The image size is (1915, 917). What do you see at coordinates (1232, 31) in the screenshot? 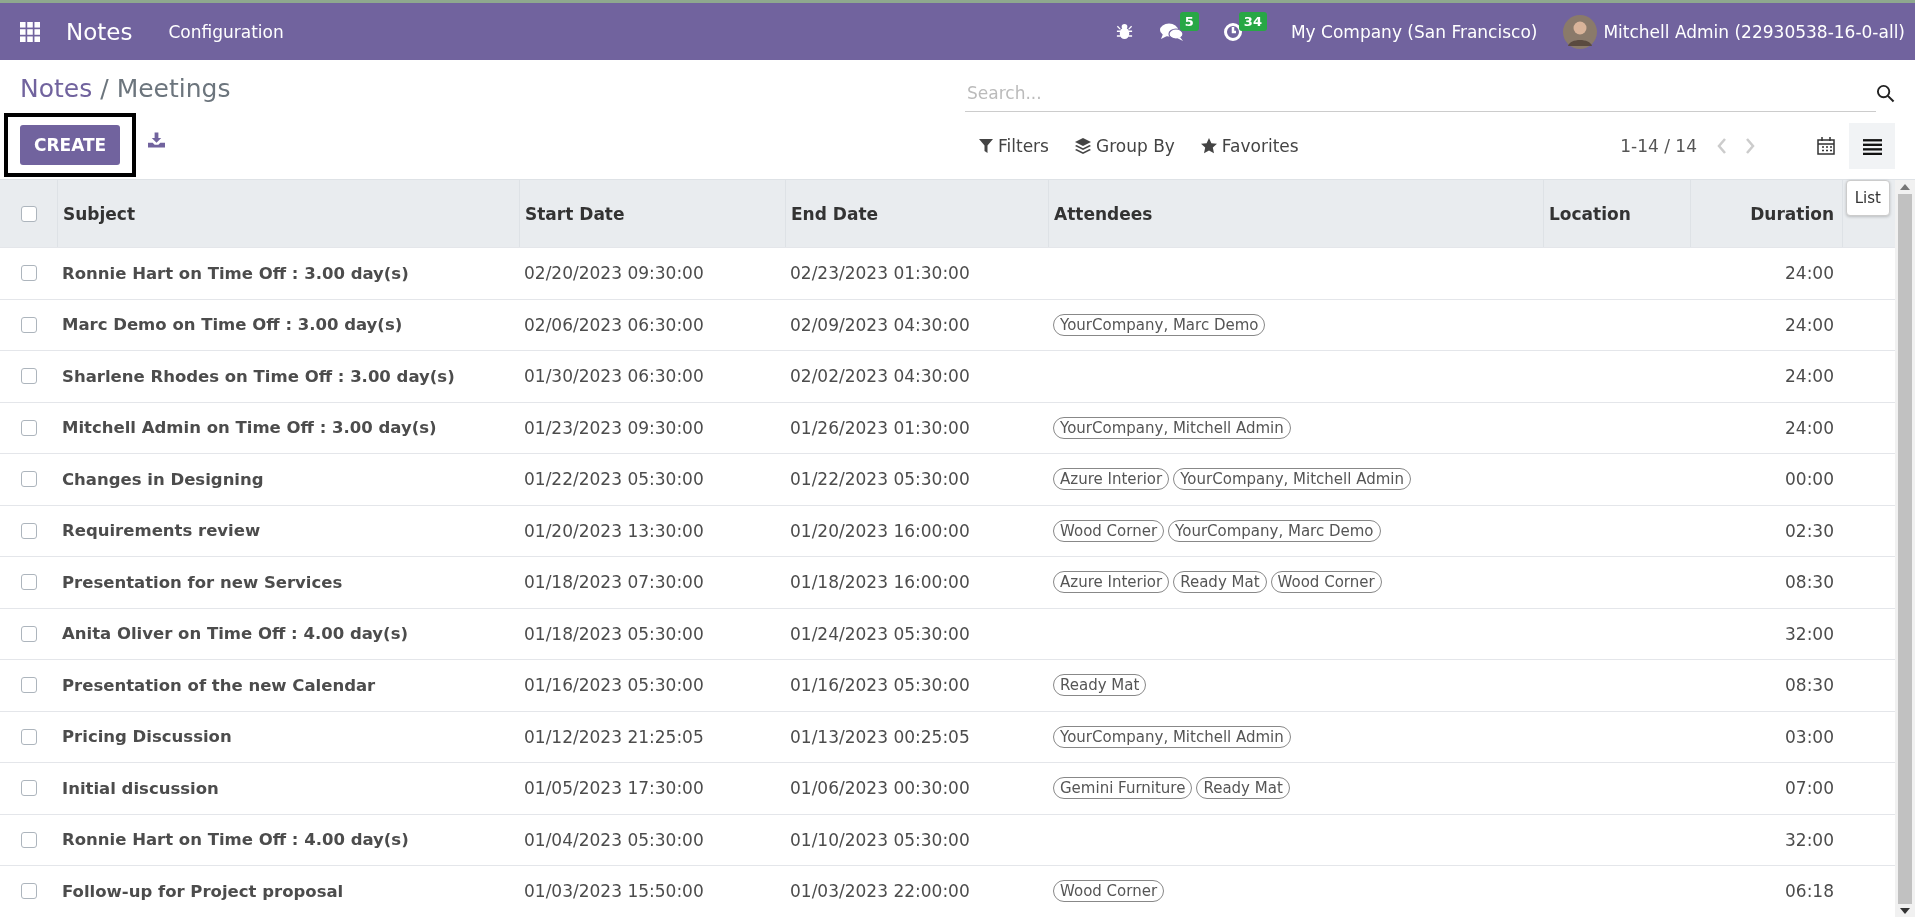
I see `clock-icon` at bounding box center [1232, 31].